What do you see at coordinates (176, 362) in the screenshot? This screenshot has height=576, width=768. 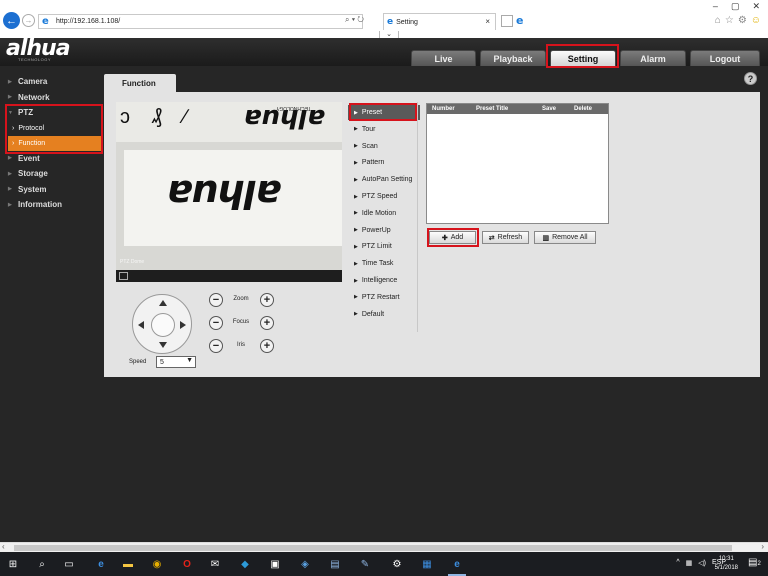 I see `speed-select: 5 ▼` at bounding box center [176, 362].